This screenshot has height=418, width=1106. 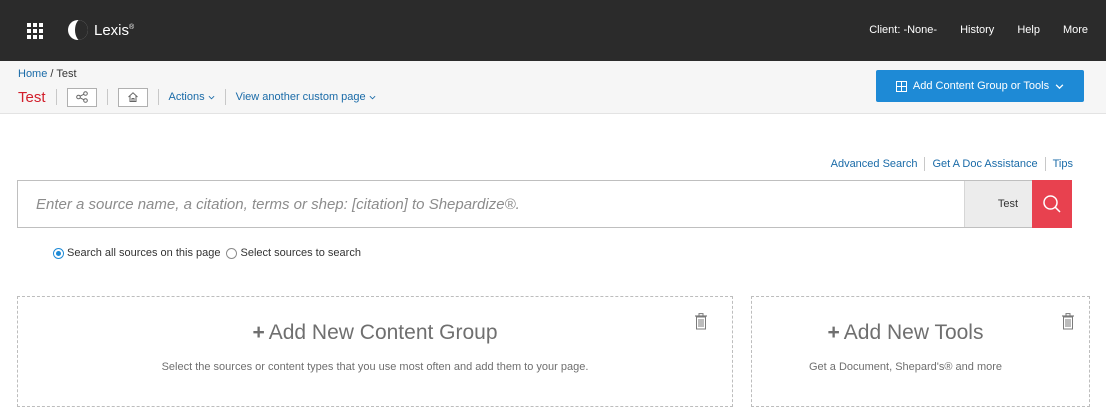 What do you see at coordinates (491, 204) in the screenshot?
I see `search-input` at bounding box center [491, 204].